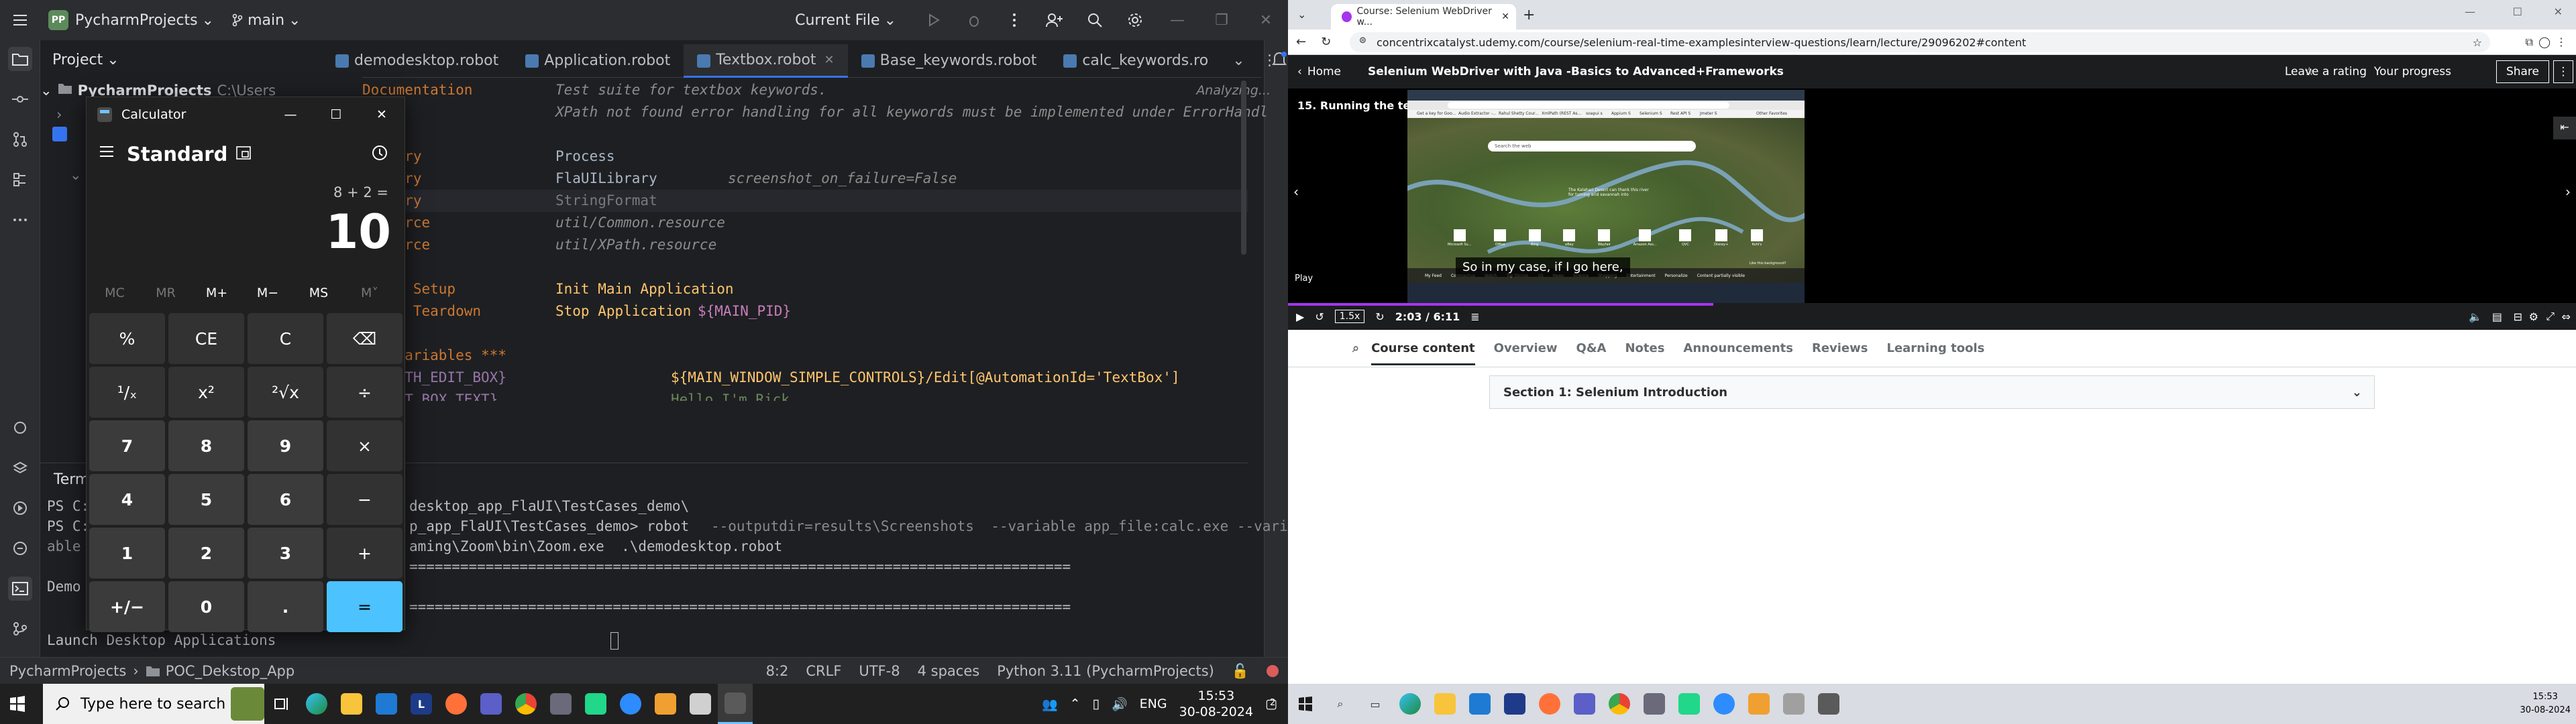 This screenshot has height=724, width=2576. What do you see at coordinates (1014, 20) in the screenshot?
I see `more-icon` at bounding box center [1014, 20].